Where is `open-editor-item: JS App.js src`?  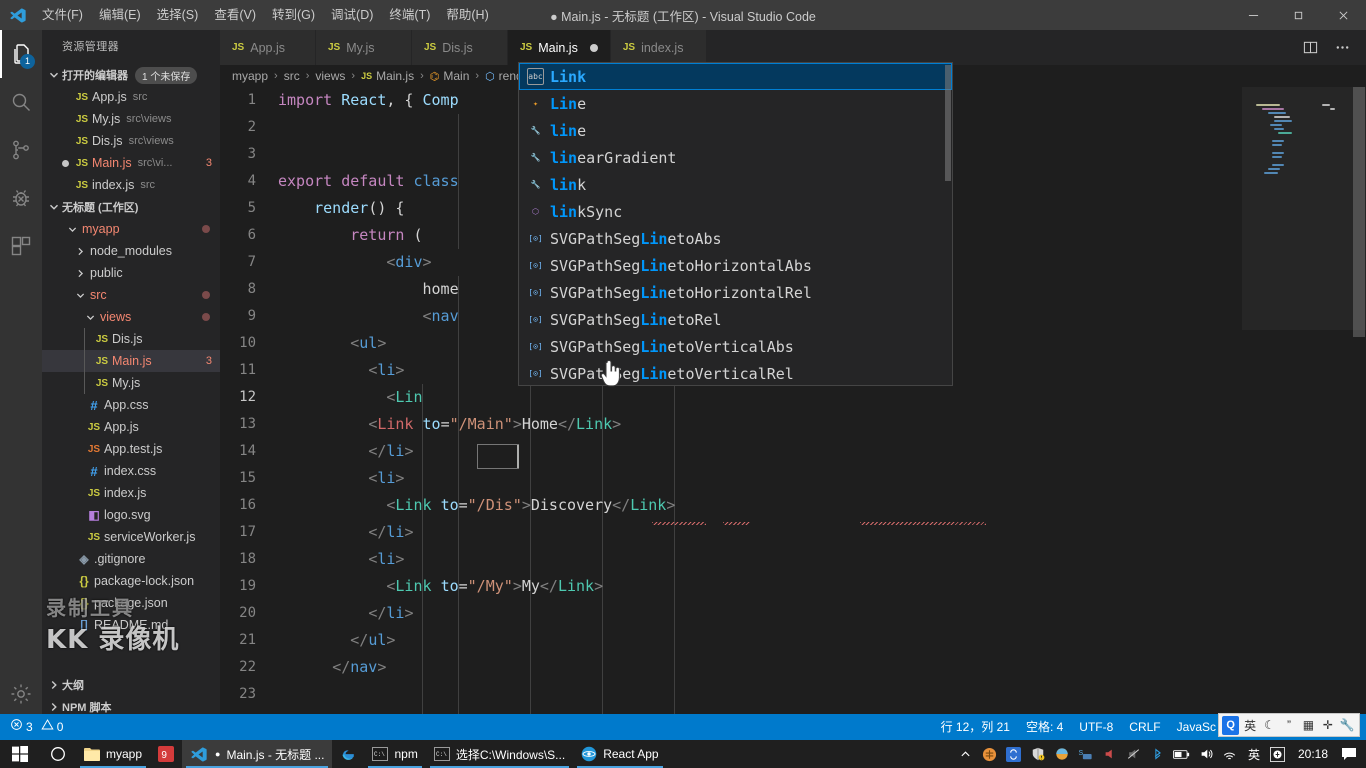
open-editor-item: JS App.js src is located at coordinates (131, 97).